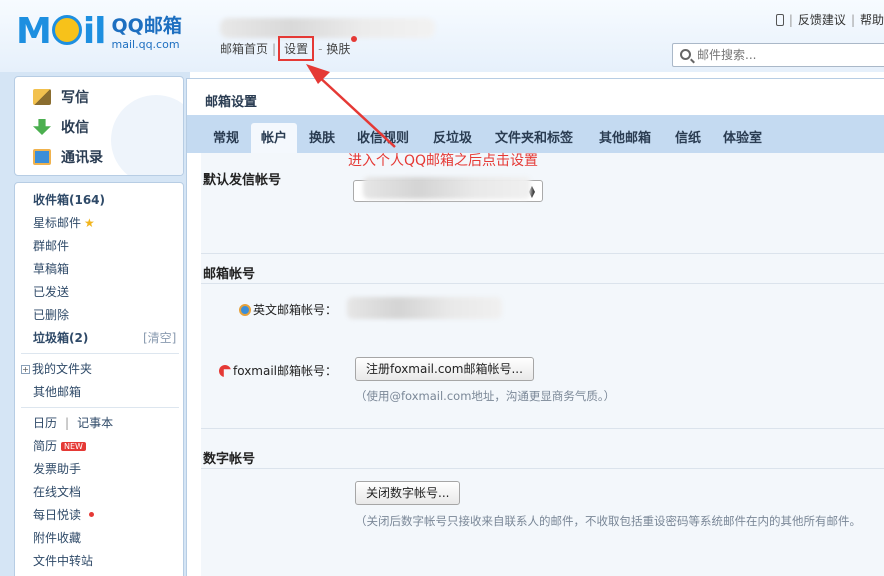 This screenshot has width=884, height=576. What do you see at coordinates (354, 39) in the screenshot?
I see `skin-notify-dot` at bounding box center [354, 39].